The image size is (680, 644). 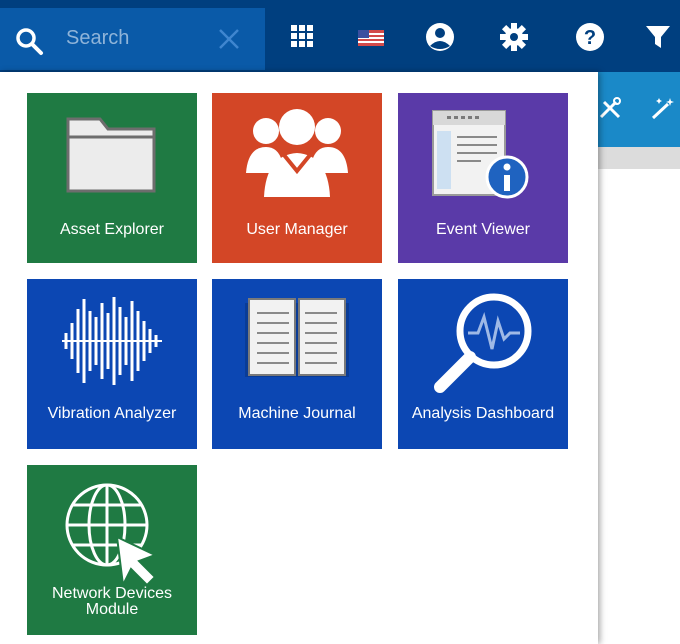 I want to click on tile-vibration-analyzer: Vibration Analyzer, so click(x=112, y=364).